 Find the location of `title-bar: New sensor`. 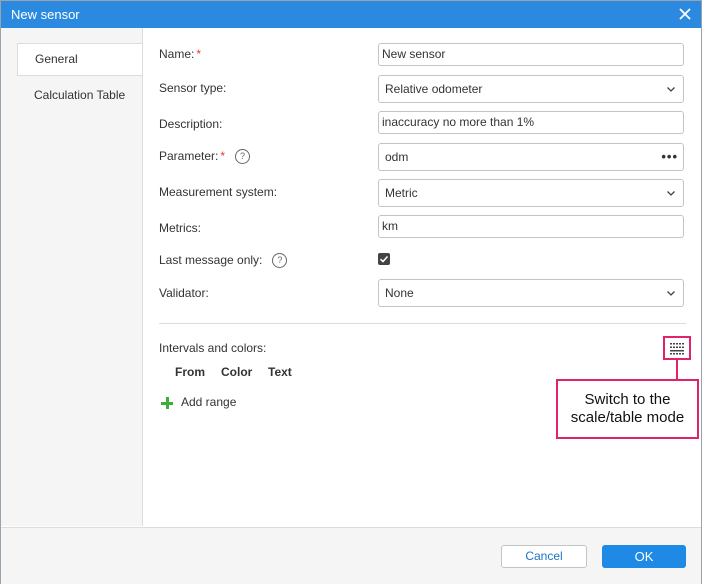

title-bar: New sensor is located at coordinates (351, 14).